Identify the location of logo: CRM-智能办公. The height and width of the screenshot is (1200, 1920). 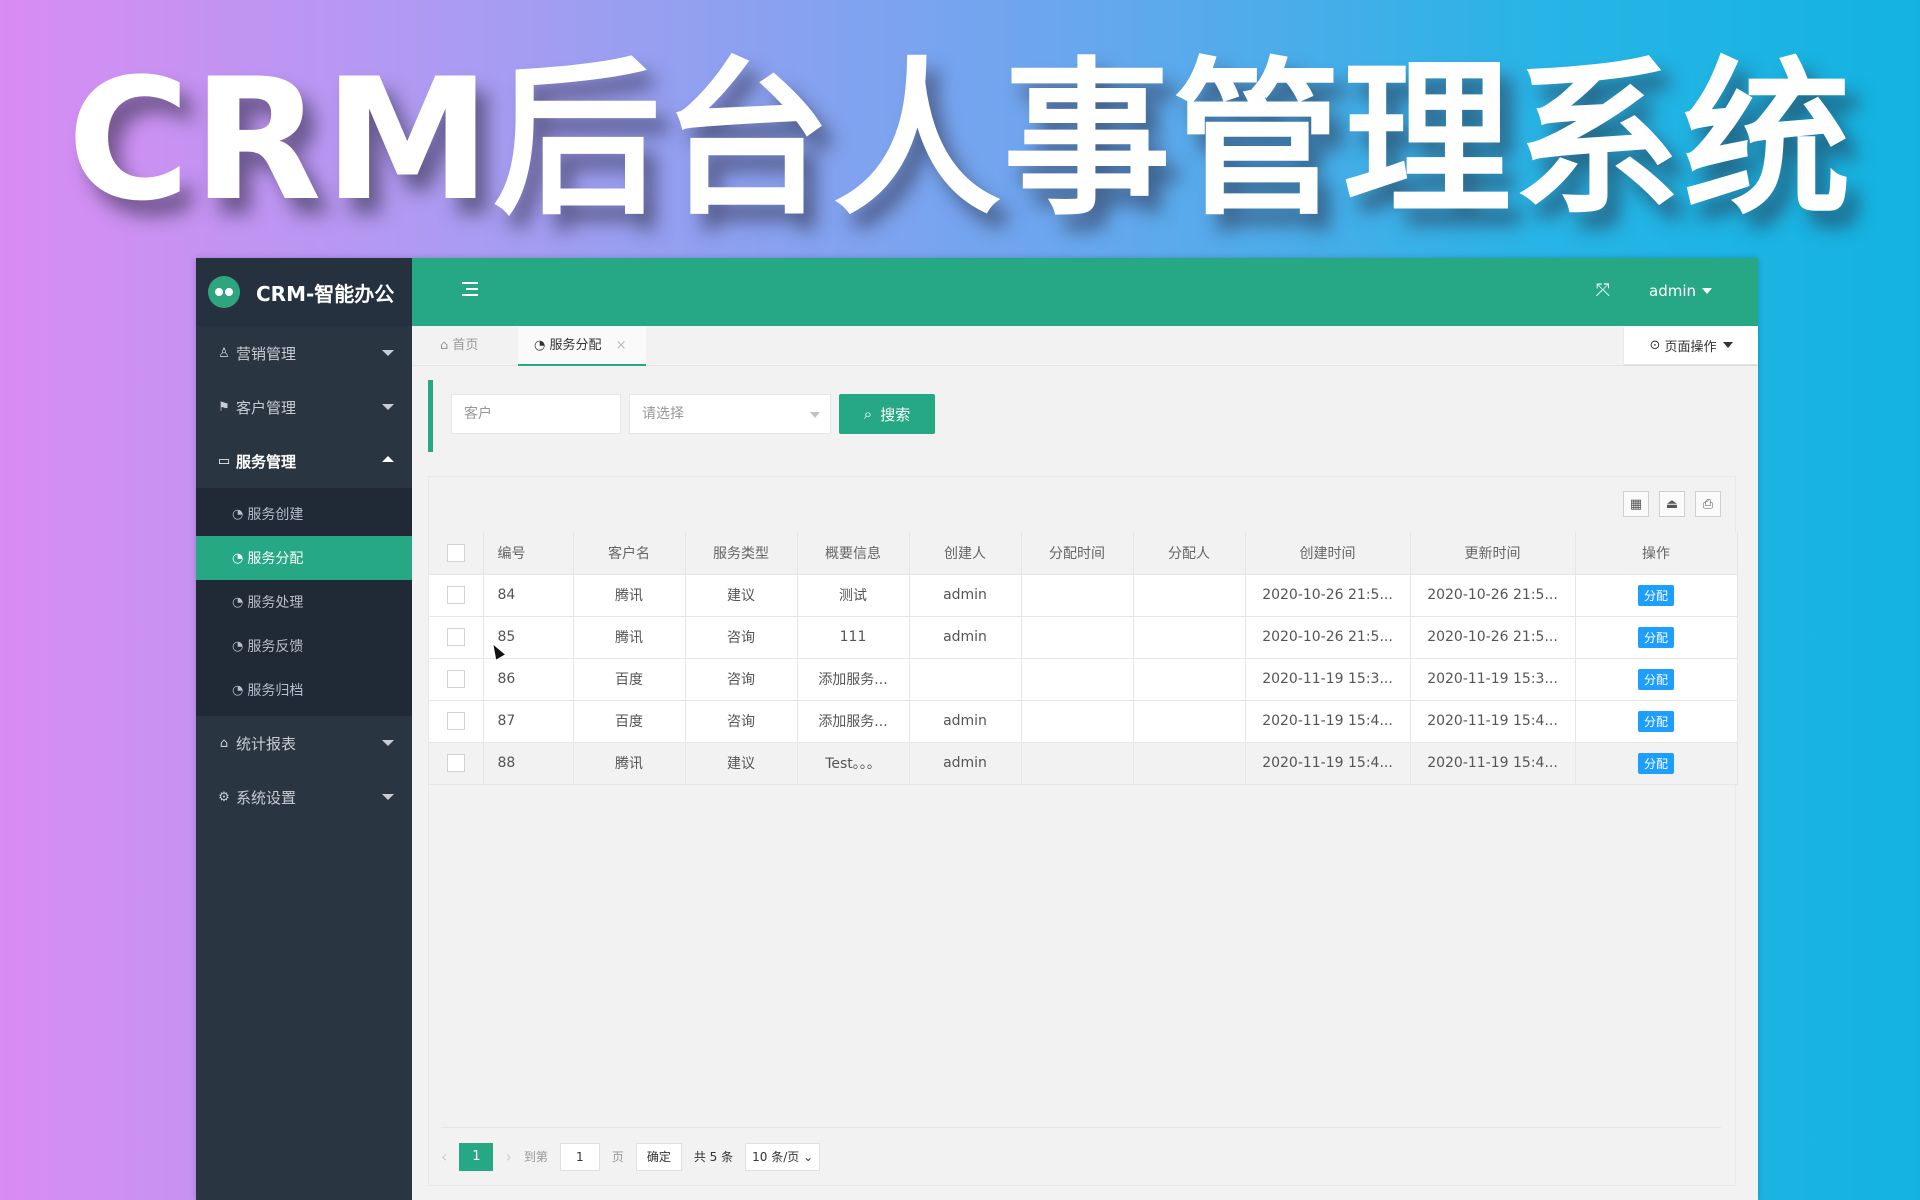
(304, 292).